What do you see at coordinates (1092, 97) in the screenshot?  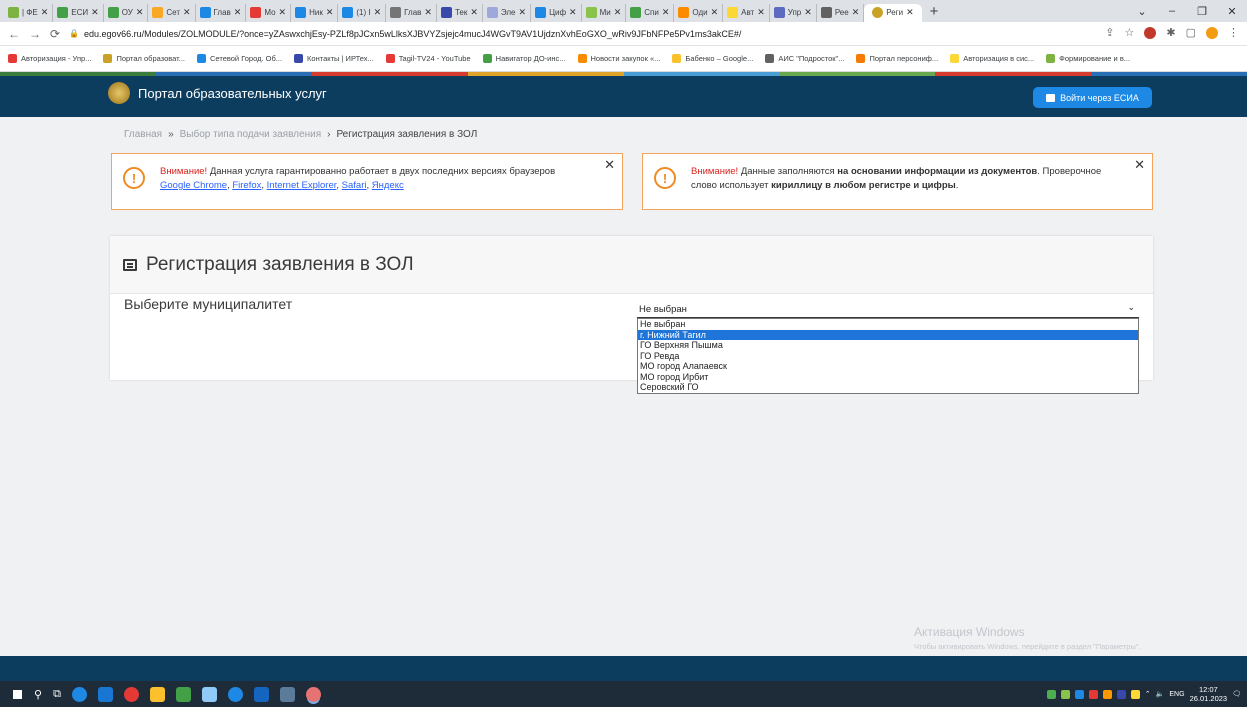 I see `esia-login-button: Войти через ЕСИА` at bounding box center [1092, 97].